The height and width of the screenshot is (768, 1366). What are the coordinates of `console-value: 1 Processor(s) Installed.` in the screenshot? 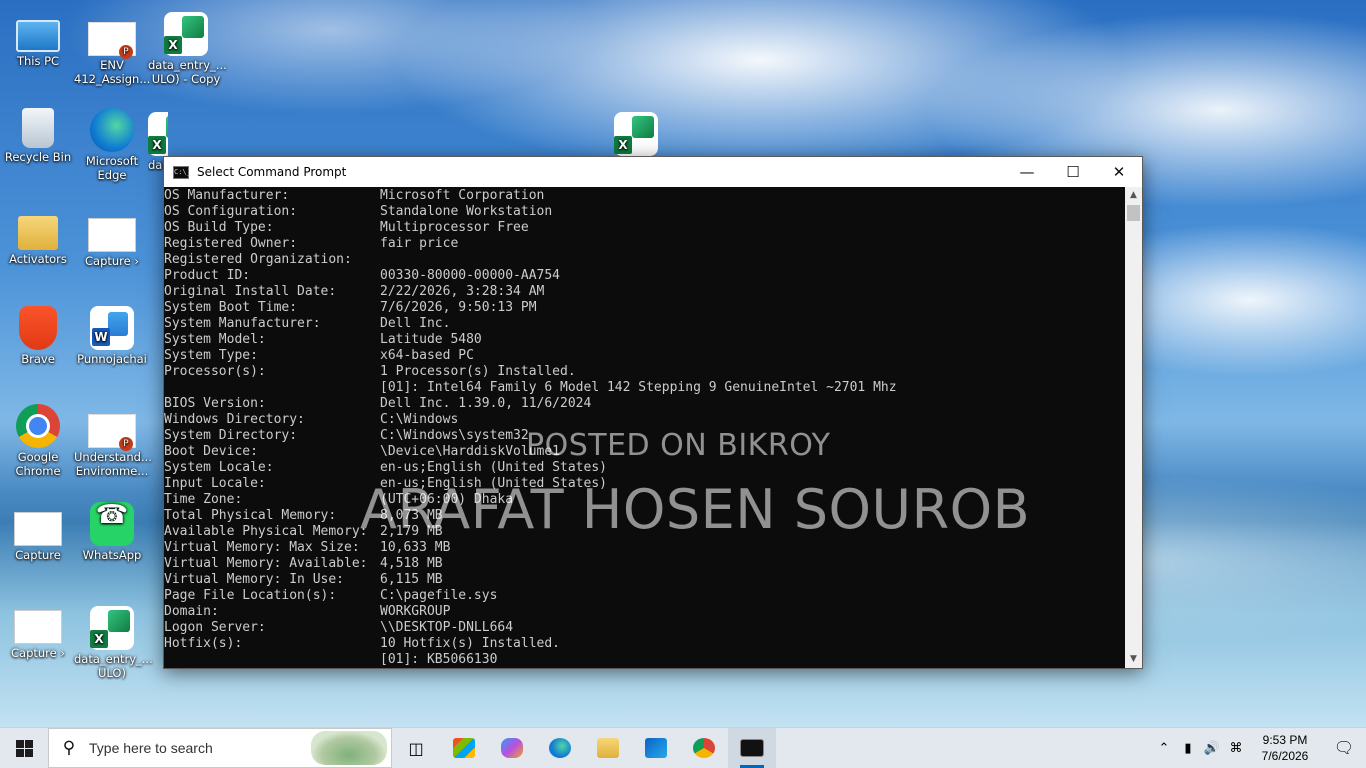 It's located at (478, 371).